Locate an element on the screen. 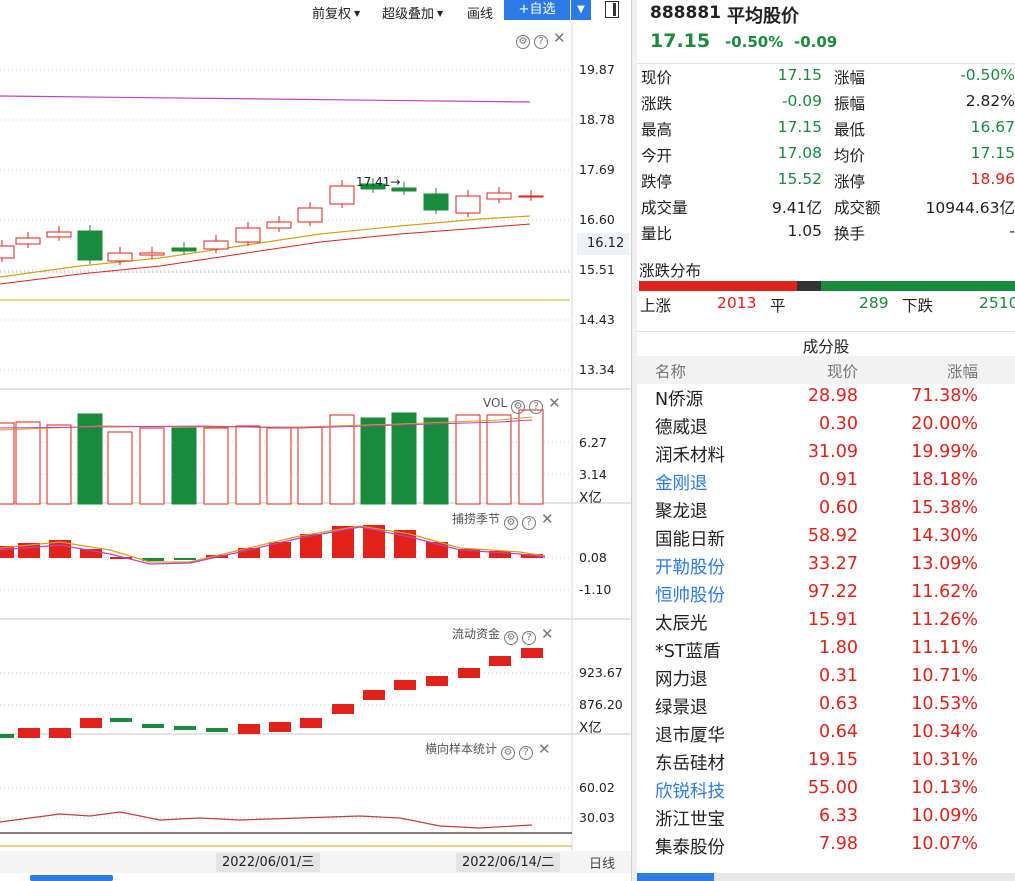 Image resolution: width=1015 pixels, height=881 pixels. constituent-name: 网力退 is located at coordinates (681, 678).